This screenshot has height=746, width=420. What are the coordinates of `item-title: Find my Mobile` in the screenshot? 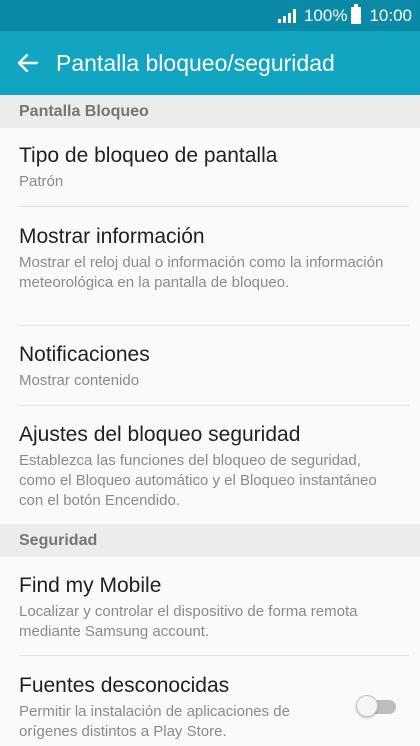 It's located at (90, 585).